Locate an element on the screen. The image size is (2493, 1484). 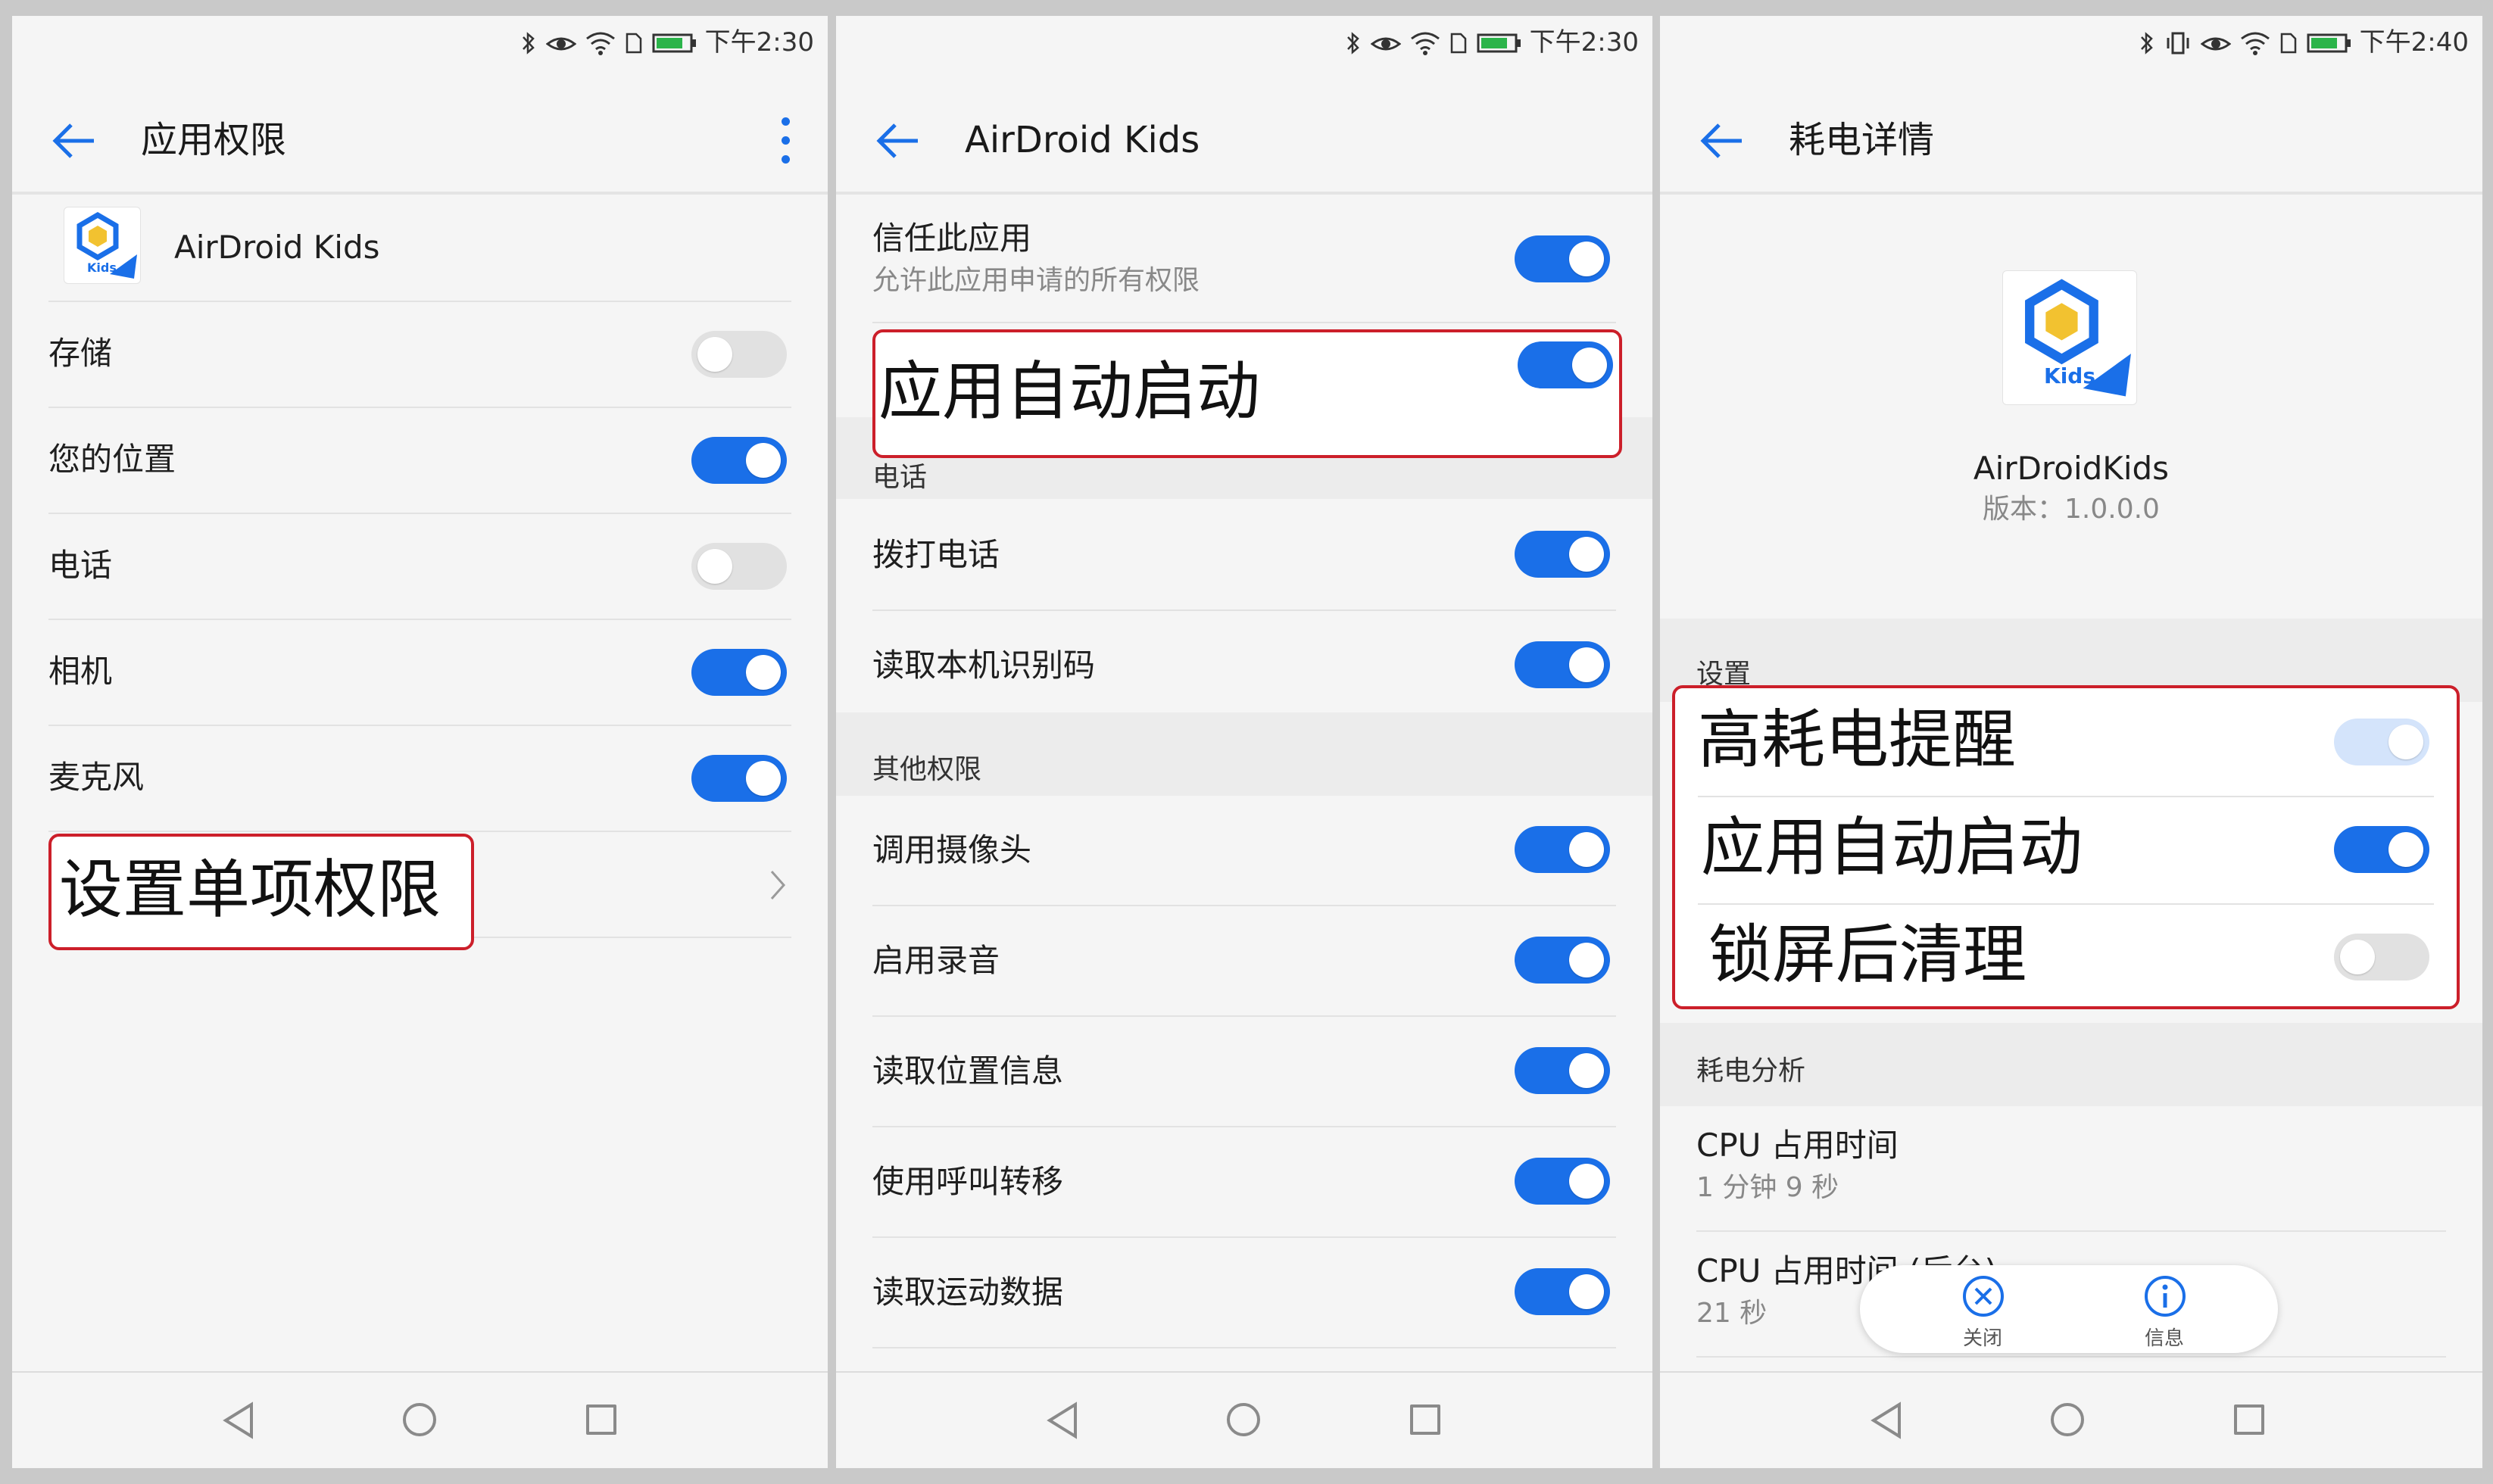
motion-toggle is located at coordinates (1562, 1291).